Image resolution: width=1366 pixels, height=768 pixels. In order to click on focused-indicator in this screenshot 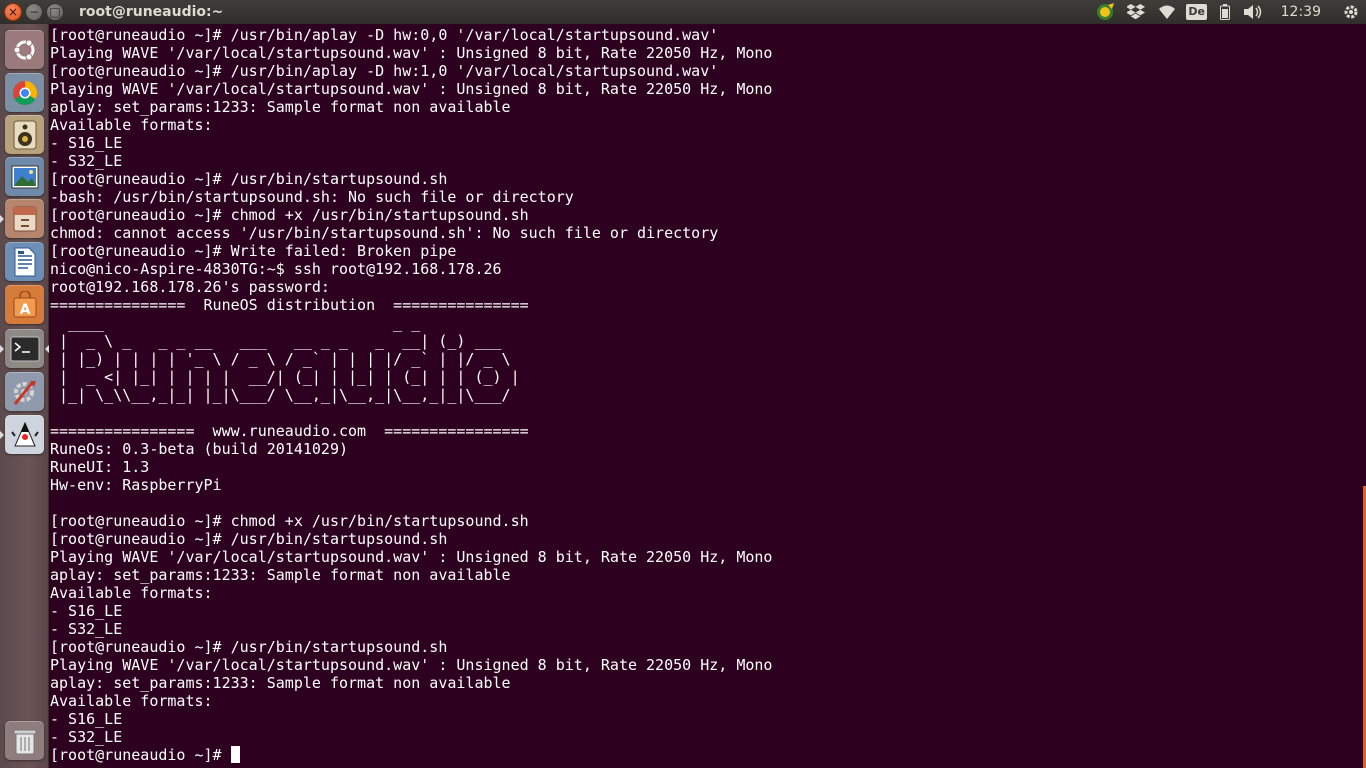, I will do `click(47, 349)`.